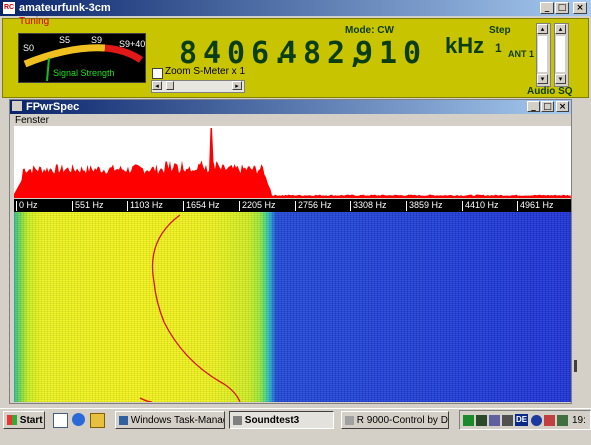  I want to click on menu-fenster: Fenster, so click(32, 120).